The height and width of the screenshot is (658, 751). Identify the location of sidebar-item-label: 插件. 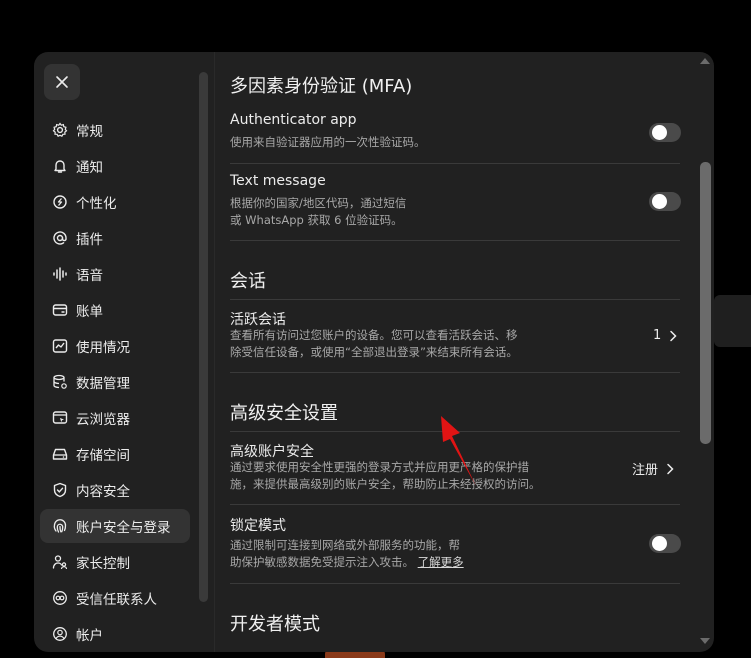
(89, 240).